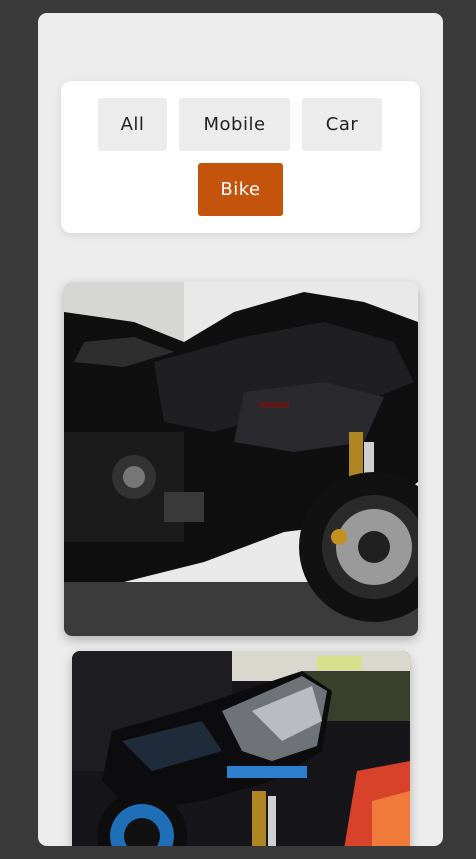 This screenshot has width=476, height=859. I want to click on filter-panel: All Mobile Car Bike, so click(240, 157).